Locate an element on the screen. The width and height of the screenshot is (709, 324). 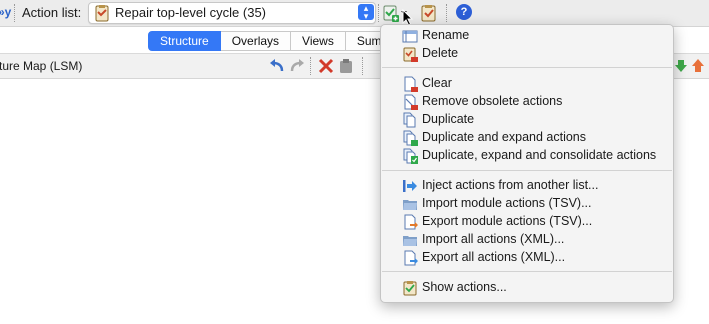
menu-item-label: Duplicate and expand actions is located at coordinates (504, 137).